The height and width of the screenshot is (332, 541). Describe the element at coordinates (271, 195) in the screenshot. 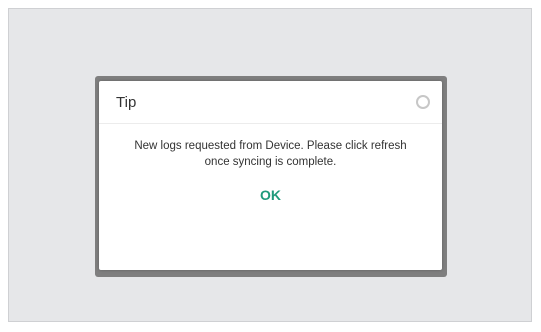

I see `ok-button: OK` at that location.